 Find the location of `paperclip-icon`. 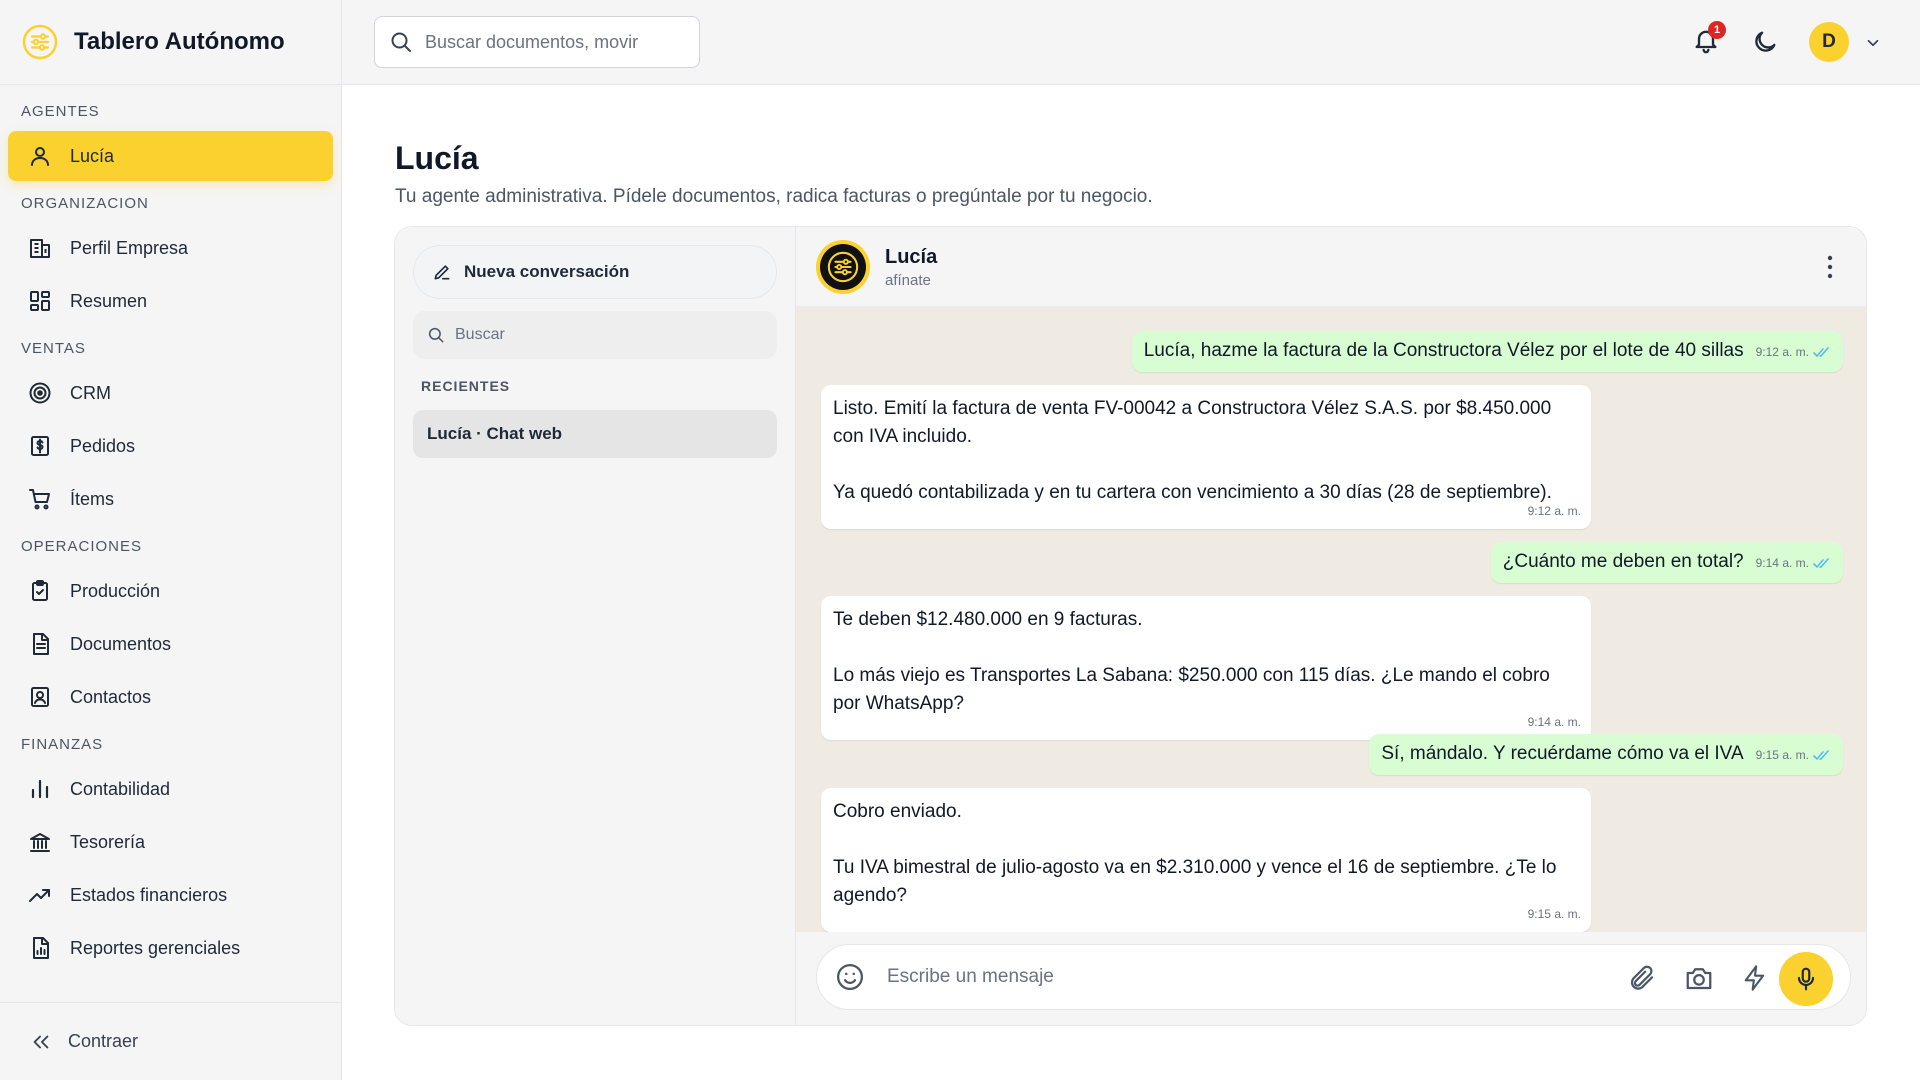

paperclip-icon is located at coordinates (1642, 978).